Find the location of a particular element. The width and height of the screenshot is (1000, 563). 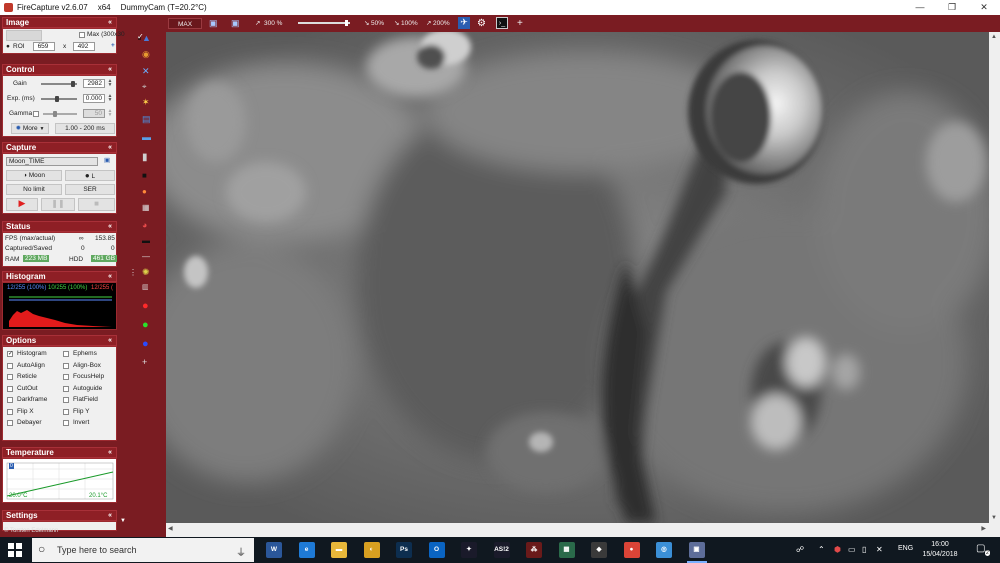

zoom-slider is located at coordinates (324, 23).